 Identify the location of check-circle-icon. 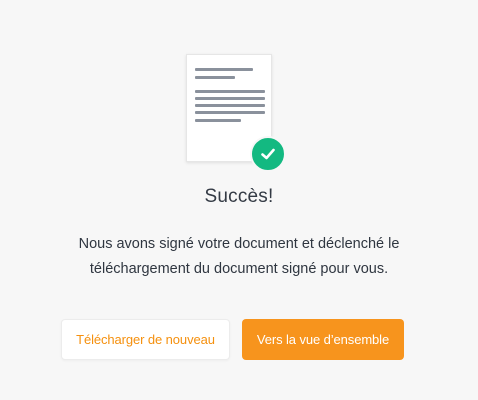
(268, 154).